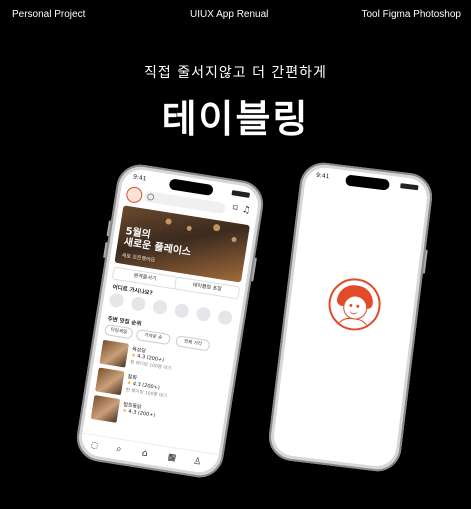  Describe the element at coordinates (193, 343) in the screenshot. I see `chip-all-distance: 전체 거리` at that location.